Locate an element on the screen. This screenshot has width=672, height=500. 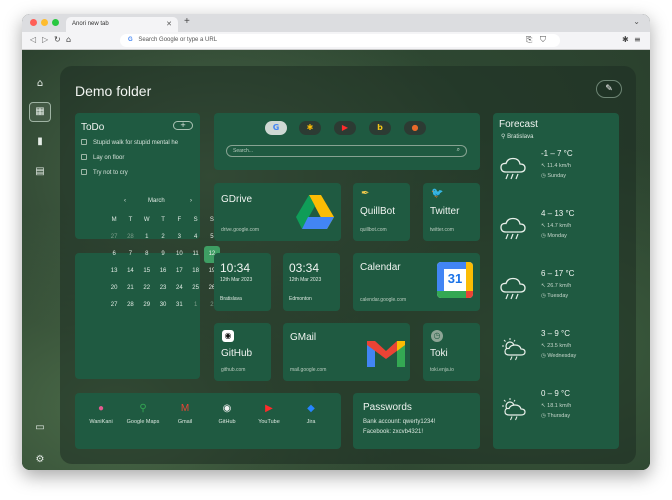
minimize-window-button is located at coordinates (44, 22).